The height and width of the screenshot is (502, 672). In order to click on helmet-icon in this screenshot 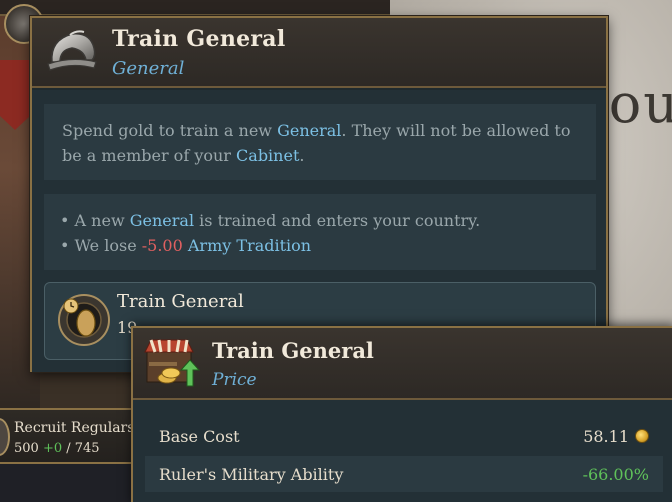, I will do `click(72, 50)`.